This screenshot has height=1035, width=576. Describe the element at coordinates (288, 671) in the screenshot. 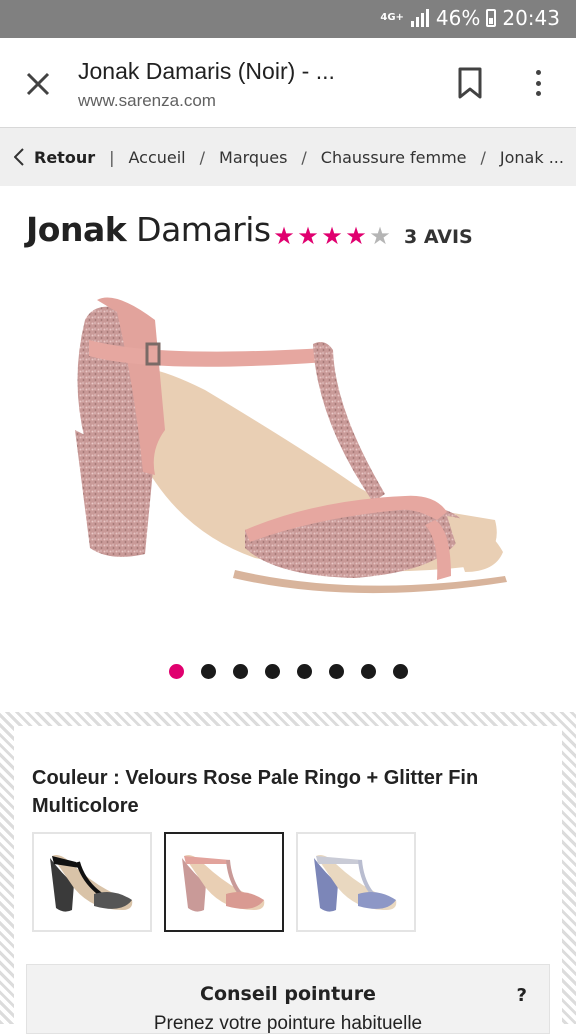

I see `carousel-dots` at that location.